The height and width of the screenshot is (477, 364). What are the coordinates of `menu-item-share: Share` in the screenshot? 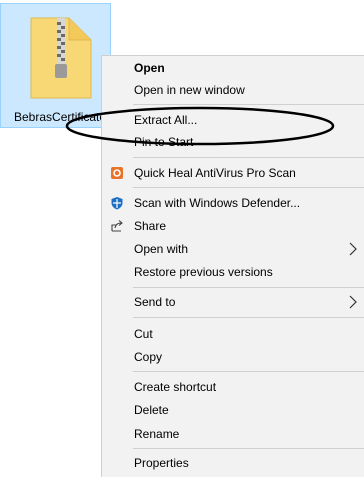 It's located at (233, 226).